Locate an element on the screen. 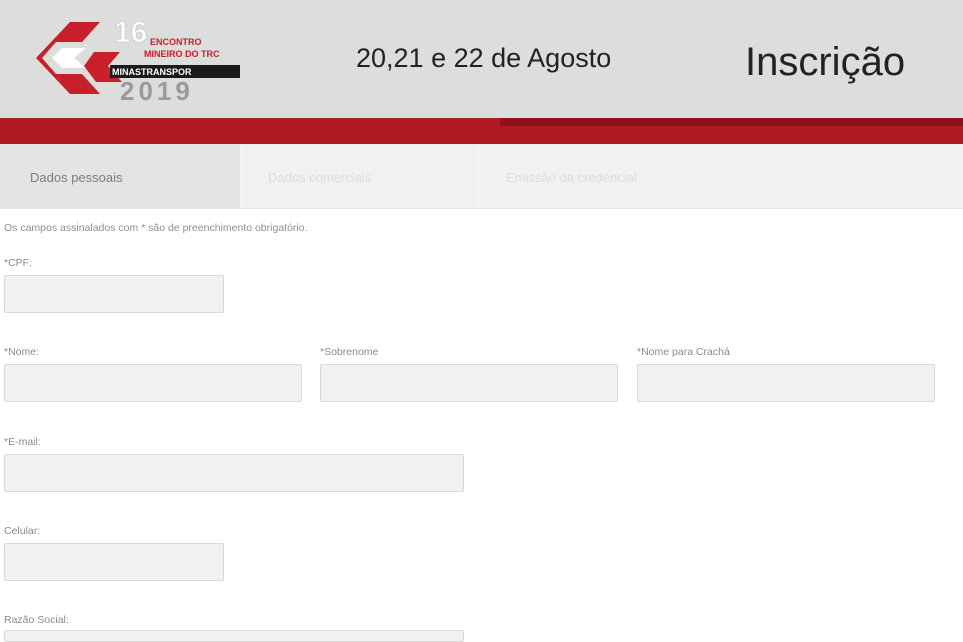 This screenshot has width=963, height=642. header-accent-bar is located at coordinates (481, 131).